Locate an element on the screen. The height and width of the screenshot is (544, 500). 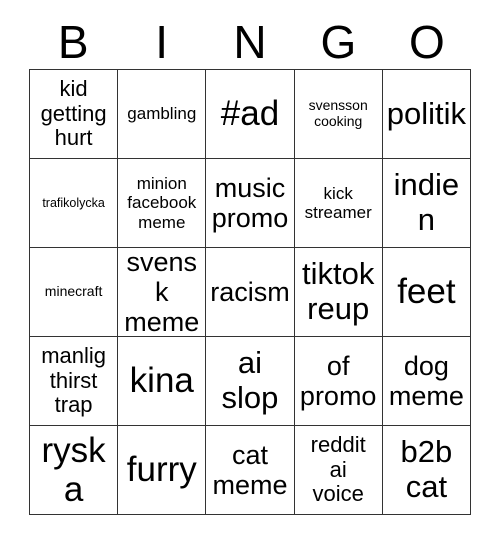
bingo-cell-label: indien is located at coordinates (426, 202).